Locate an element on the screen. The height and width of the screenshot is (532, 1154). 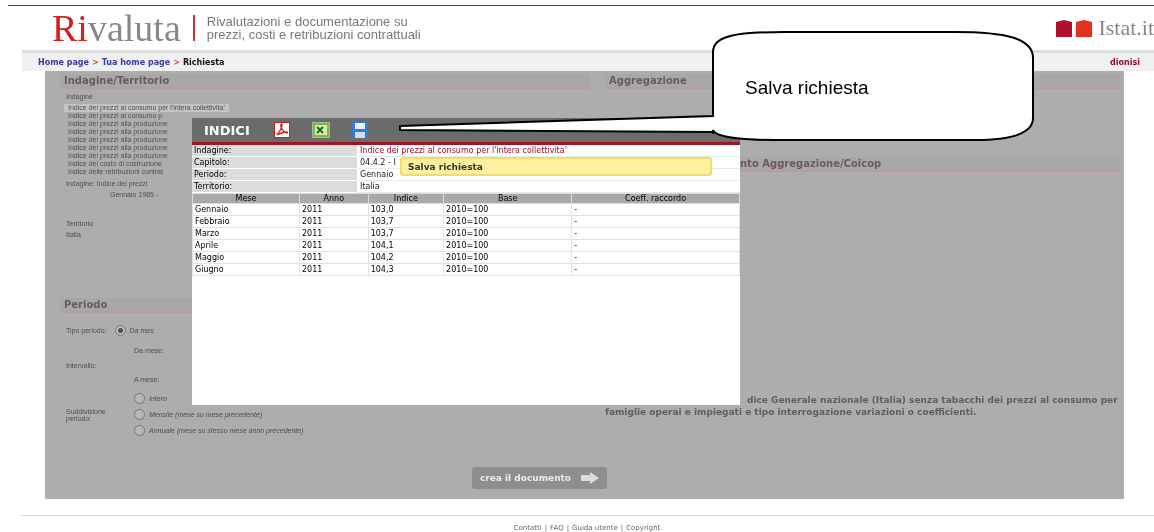
table-cell: Marzo is located at coordinates (246, 233).